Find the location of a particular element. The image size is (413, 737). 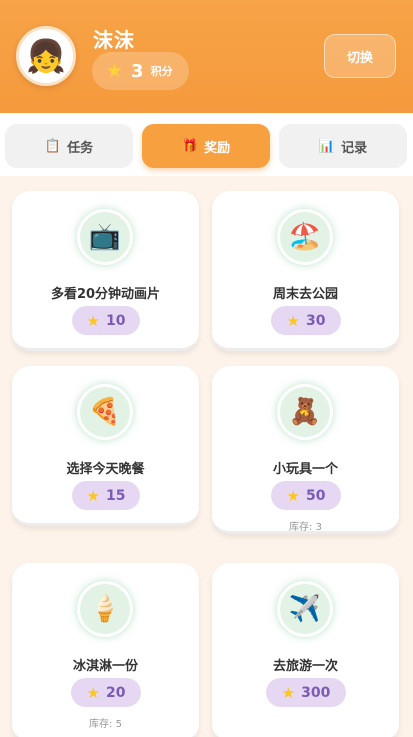

reward-cost: ★ 30 is located at coordinates (306, 320).